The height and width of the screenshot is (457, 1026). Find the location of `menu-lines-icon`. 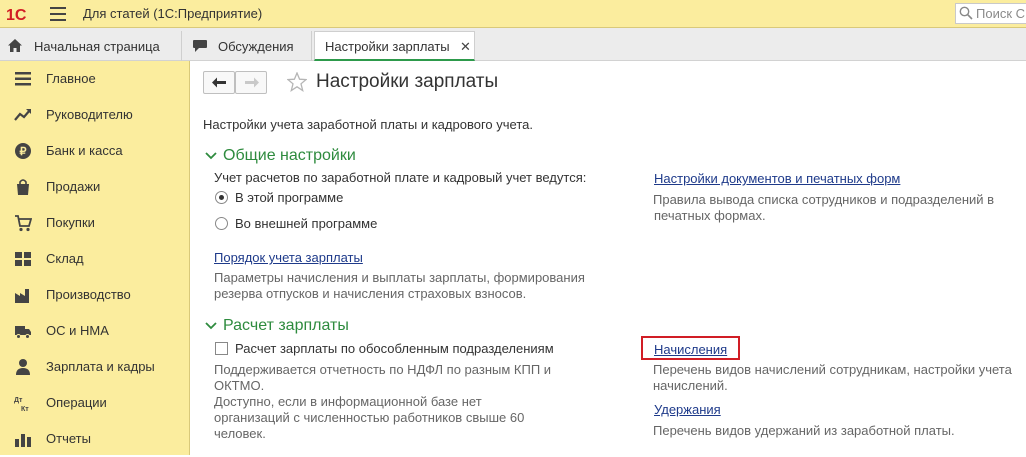

menu-lines-icon is located at coordinates (23, 79).